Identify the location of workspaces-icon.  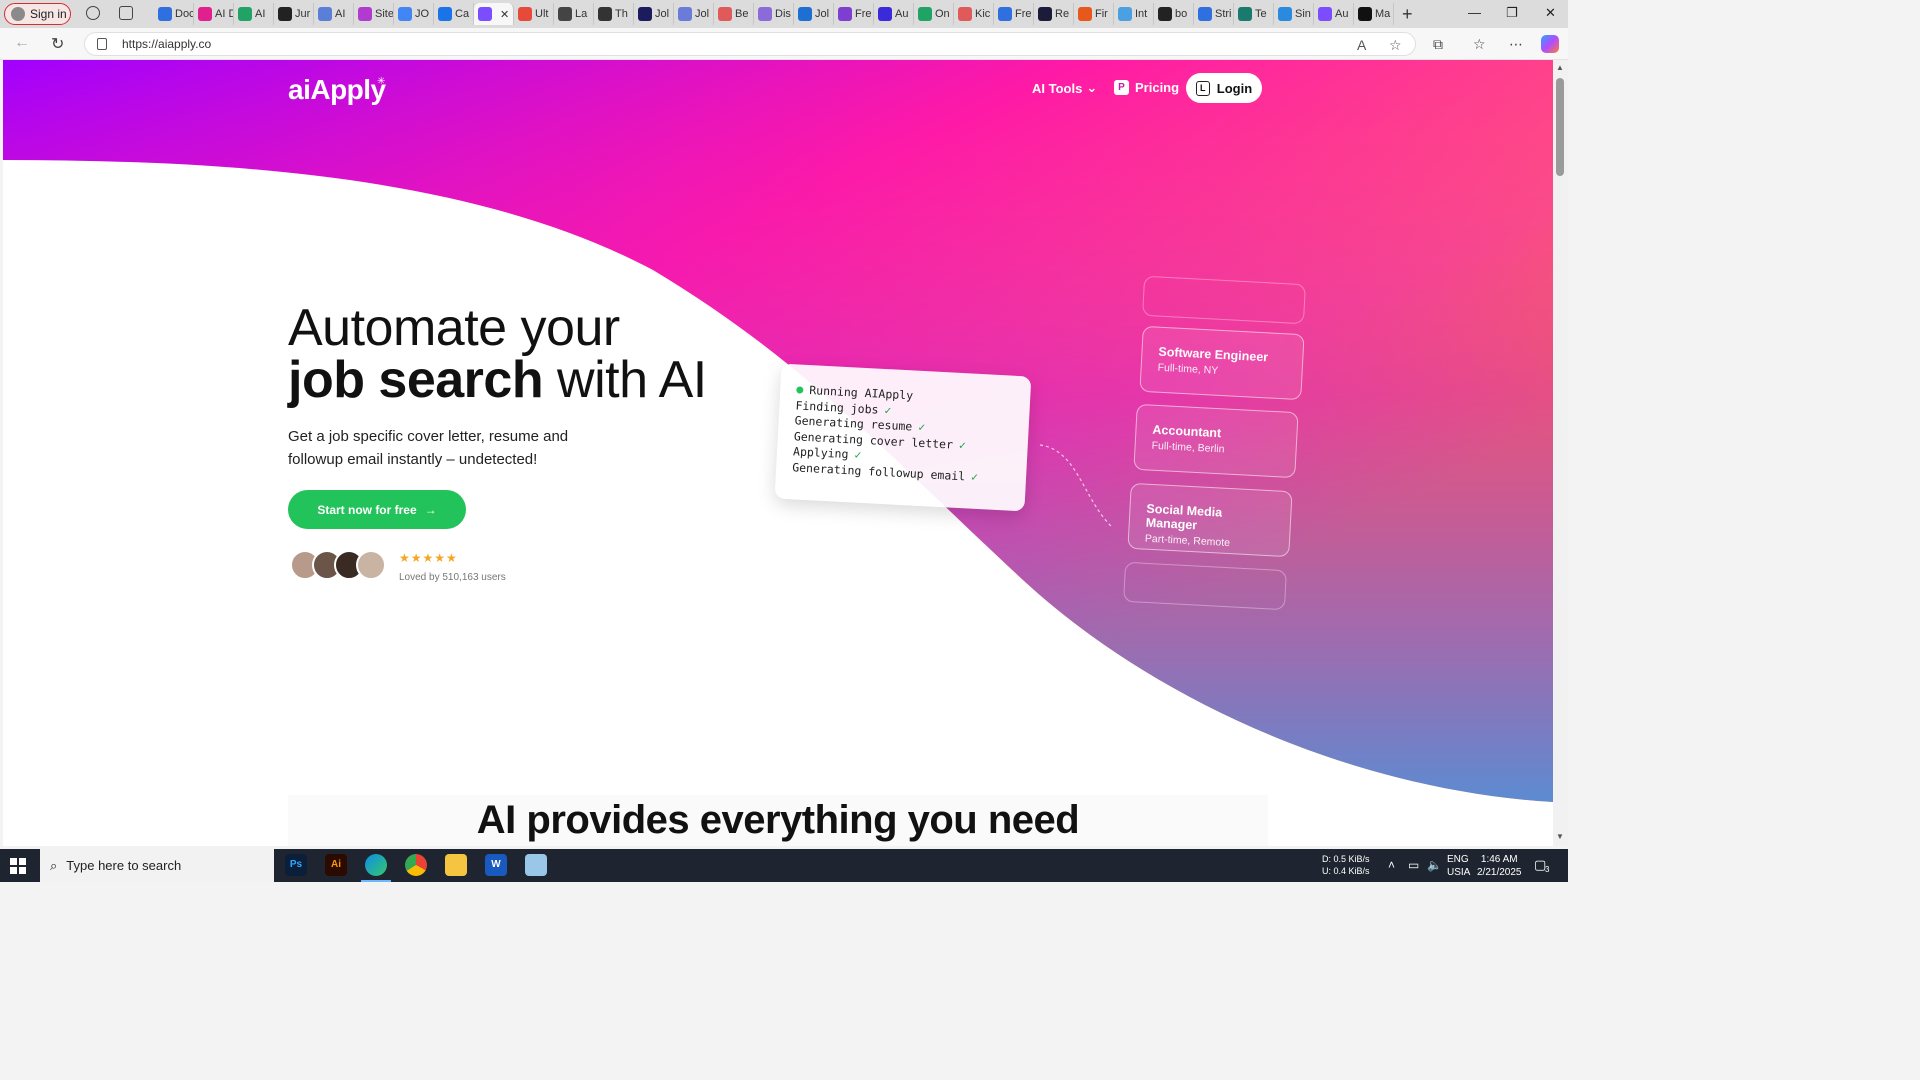
(93, 13).